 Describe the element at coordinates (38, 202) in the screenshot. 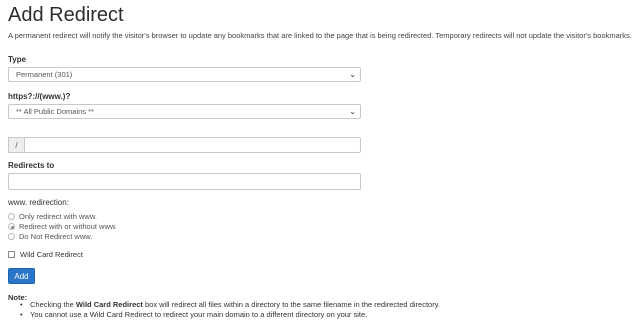

I see `www-redirection-label: www. redirection:` at that location.